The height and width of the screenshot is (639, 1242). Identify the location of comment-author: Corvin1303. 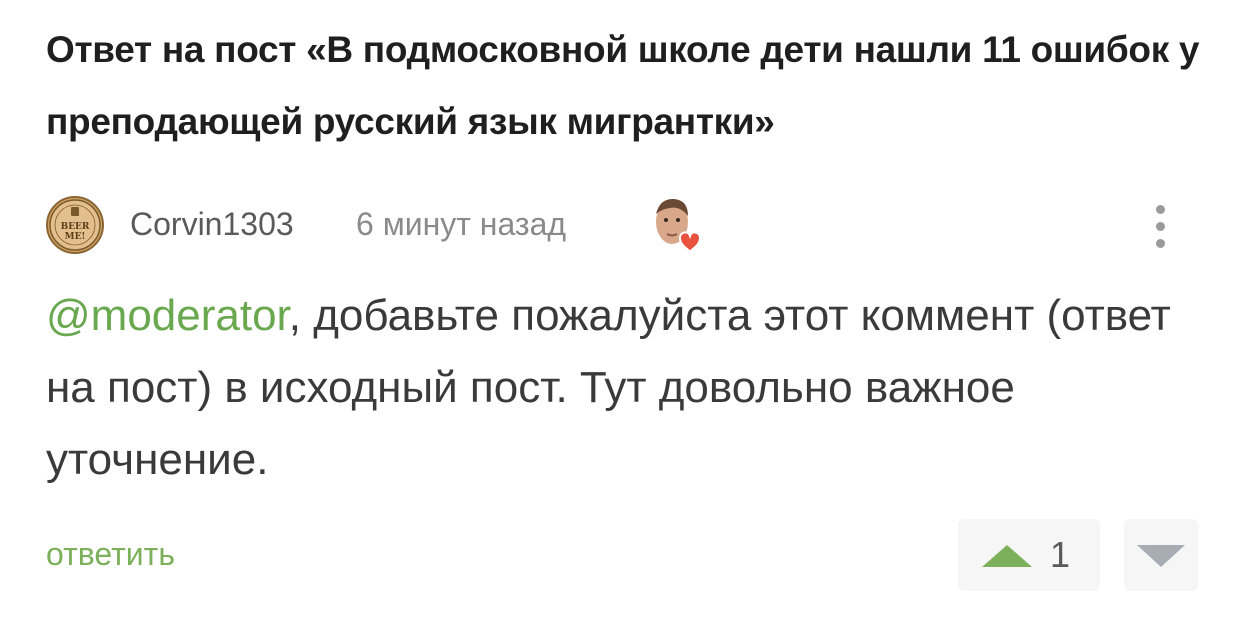
(212, 224).